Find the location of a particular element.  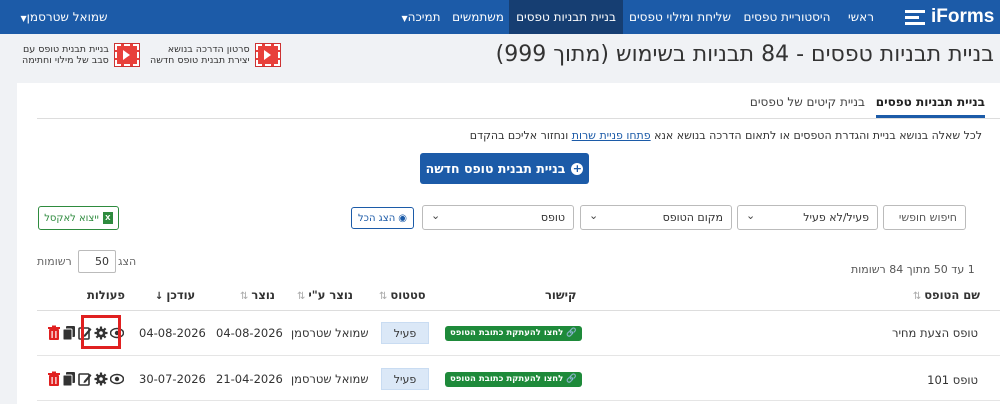

form-location-select: מקום הטופס ⌄ is located at coordinates (656, 217).